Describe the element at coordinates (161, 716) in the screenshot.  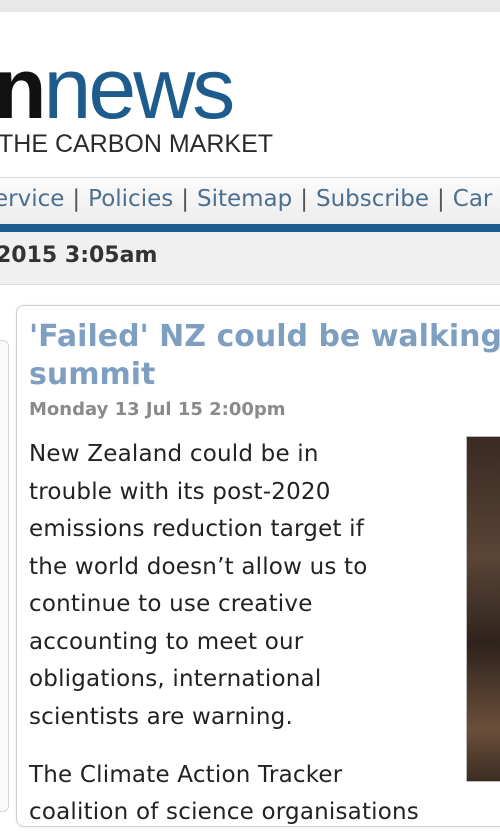
I see `paragraph-line: scientists are warning.` at that location.